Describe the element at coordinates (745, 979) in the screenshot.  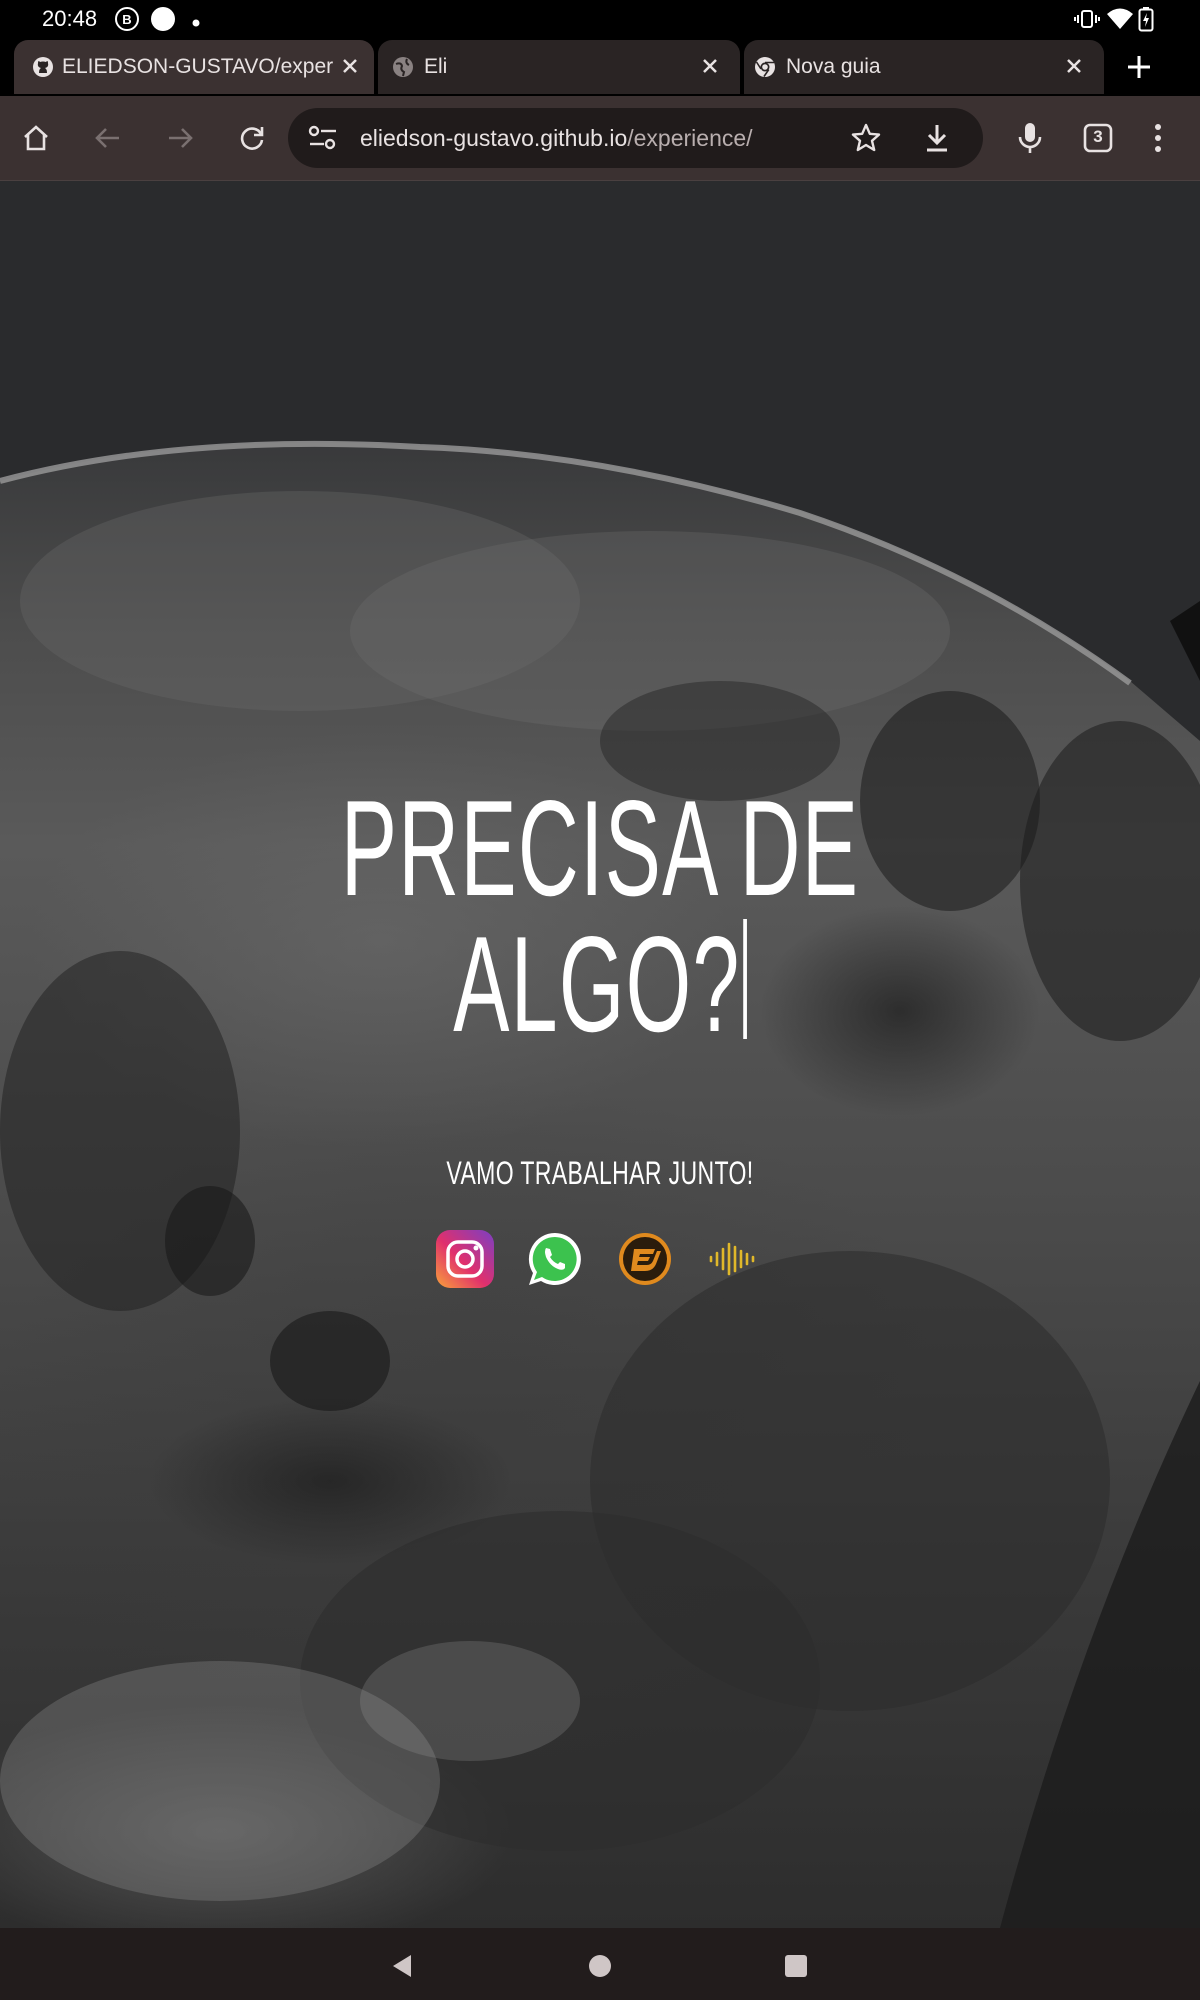
I see `text-cursor` at that location.